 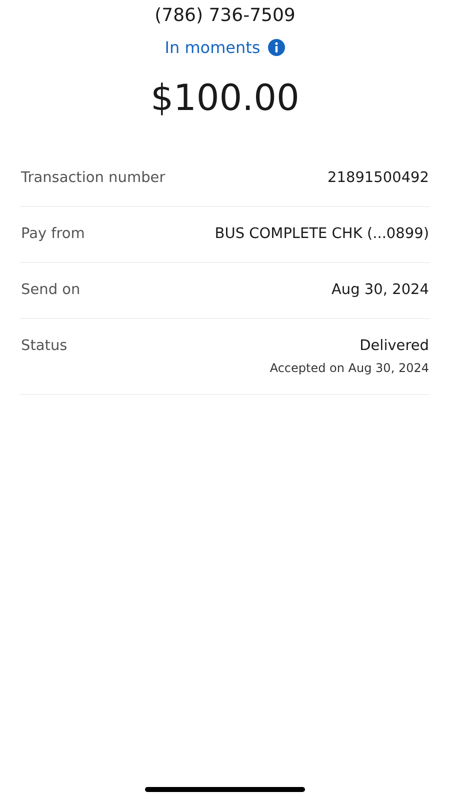 I want to click on status-note: Accepted on Aug 30, 2024, so click(x=349, y=368).